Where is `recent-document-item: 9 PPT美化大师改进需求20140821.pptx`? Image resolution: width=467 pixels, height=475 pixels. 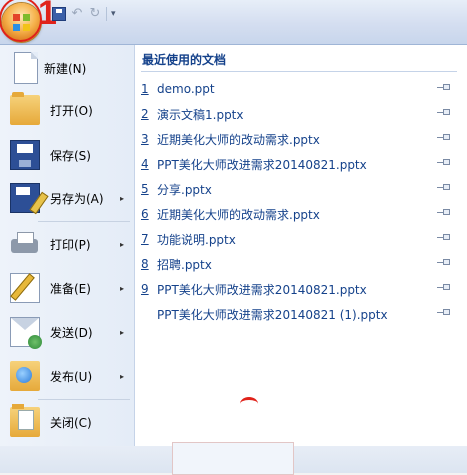
recent-document-item: 9 PPT美化大师改进需求20140821.pptx is located at coordinates (301, 289).